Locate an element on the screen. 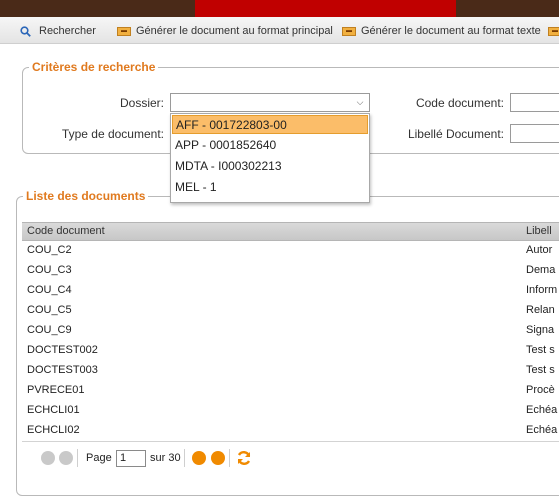  next-page-icon is located at coordinates (199, 458).